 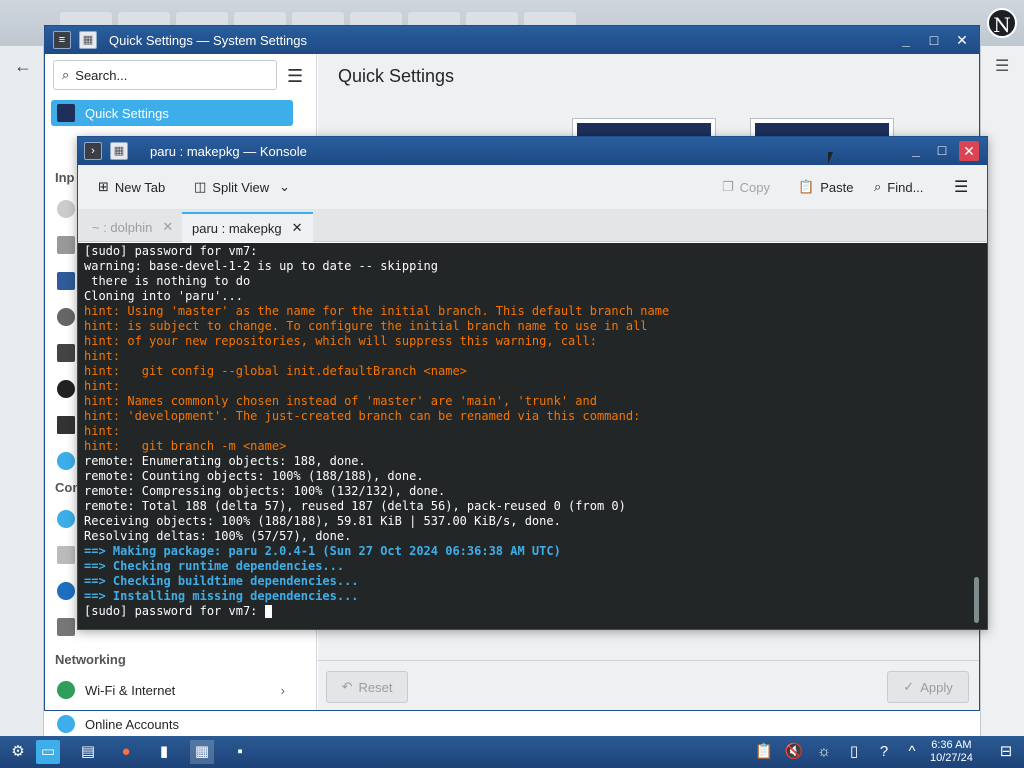 What do you see at coordinates (976, 600) in the screenshot?
I see `terminal-scrollbar` at bounding box center [976, 600].